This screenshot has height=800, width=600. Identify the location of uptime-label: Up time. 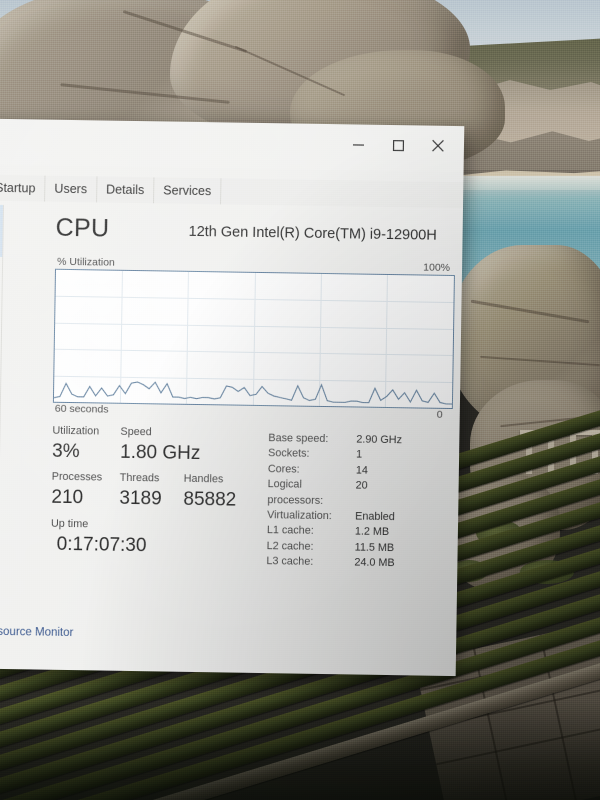
(69, 524).